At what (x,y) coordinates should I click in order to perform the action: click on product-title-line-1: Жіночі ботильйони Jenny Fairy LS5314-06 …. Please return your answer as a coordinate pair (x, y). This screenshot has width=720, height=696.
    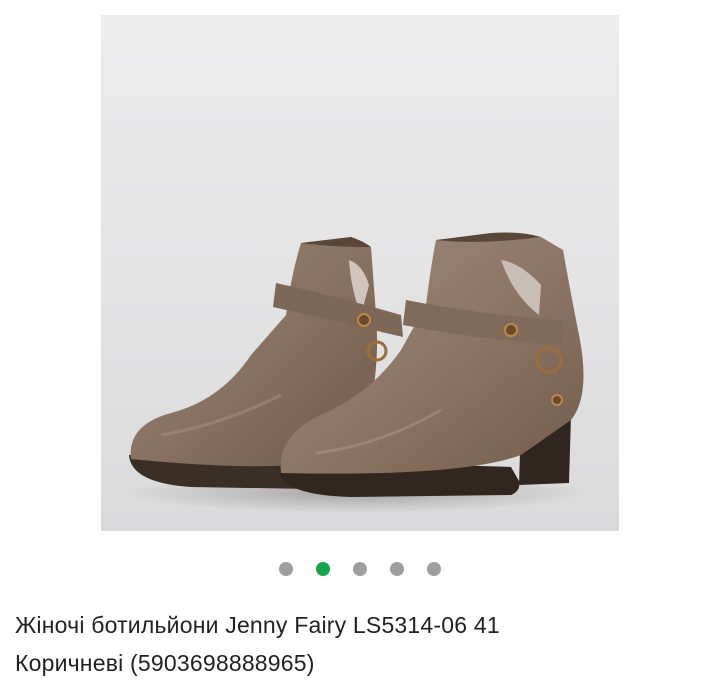
    Looking at the image, I should click on (257, 625).